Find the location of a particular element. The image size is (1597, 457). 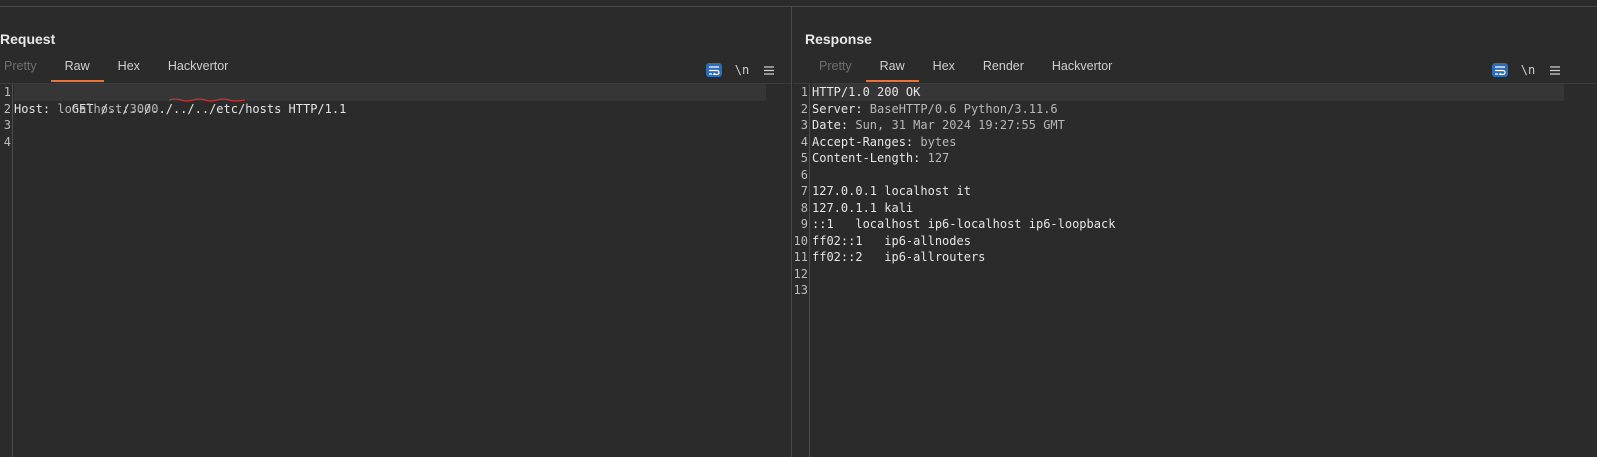

response-title: Response is located at coordinates (838, 39).